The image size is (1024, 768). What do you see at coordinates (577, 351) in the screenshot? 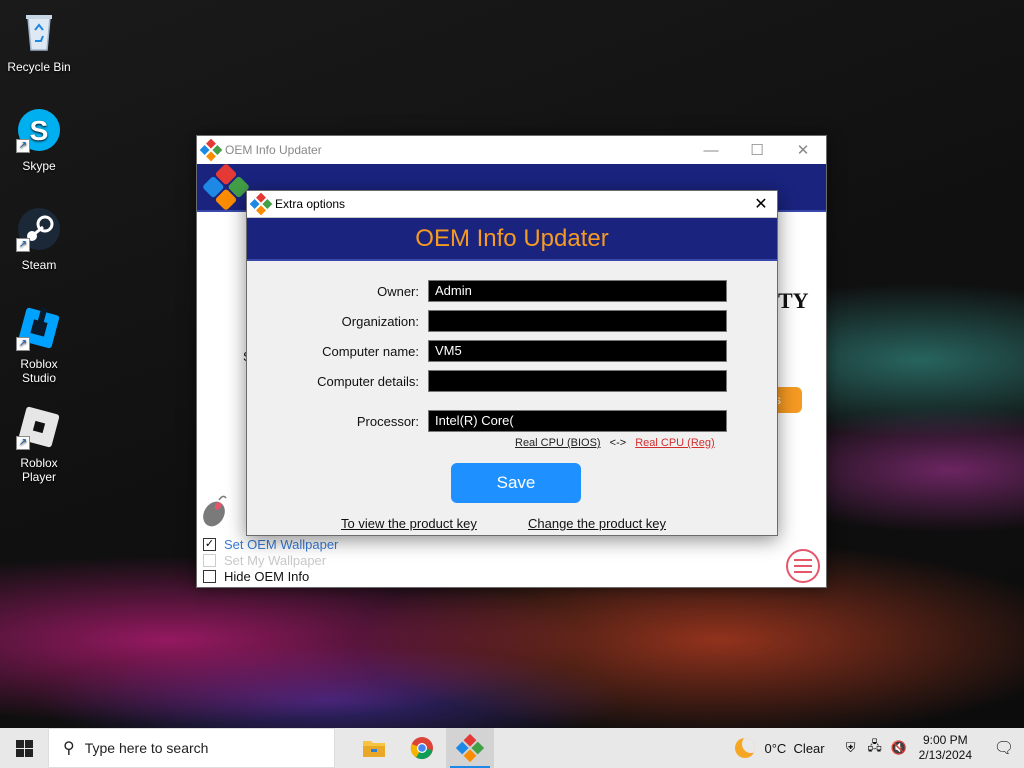
I see `computer-name-field: VM5` at bounding box center [577, 351].